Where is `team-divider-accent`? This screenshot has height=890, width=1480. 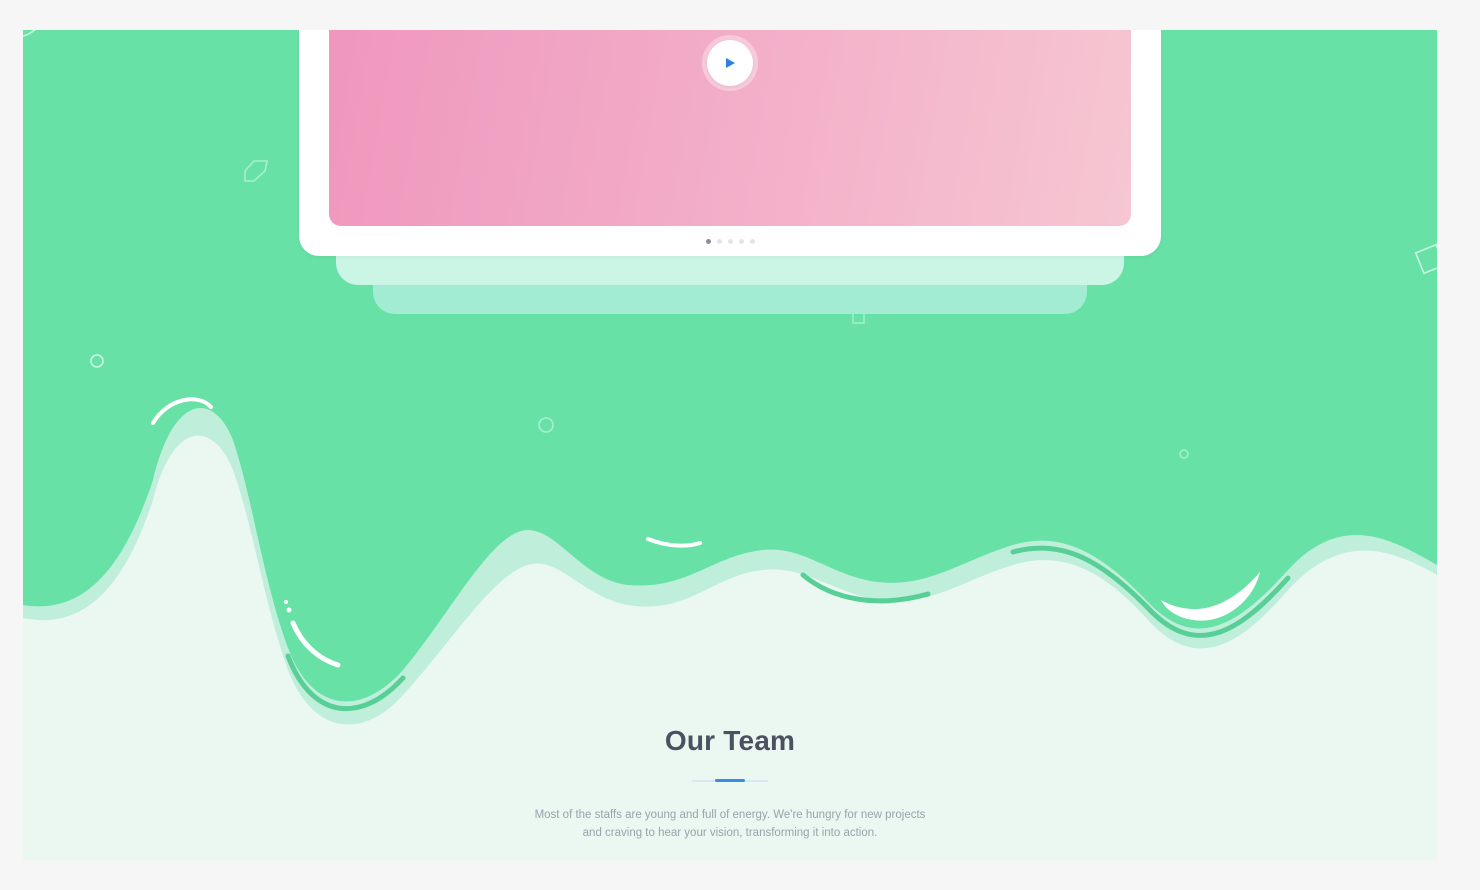 team-divider-accent is located at coordinates (730, 780).